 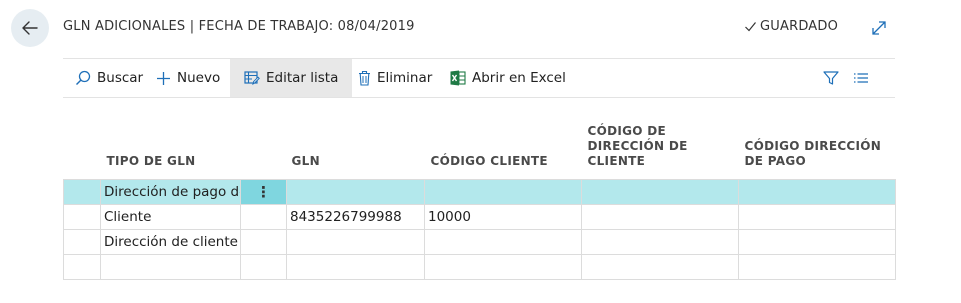 I want to click on more-vertical-icon: ⋮, so click(x=263, y=192).